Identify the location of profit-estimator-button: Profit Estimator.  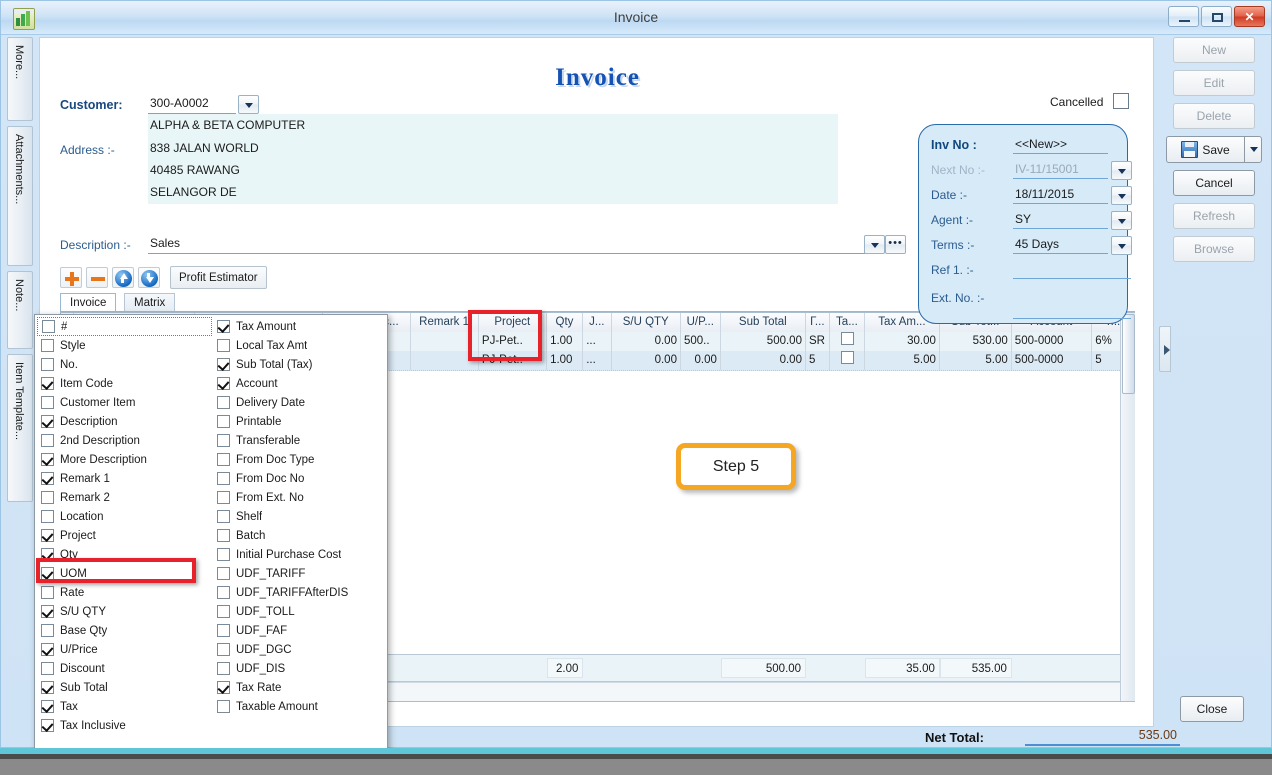
(218, 277).